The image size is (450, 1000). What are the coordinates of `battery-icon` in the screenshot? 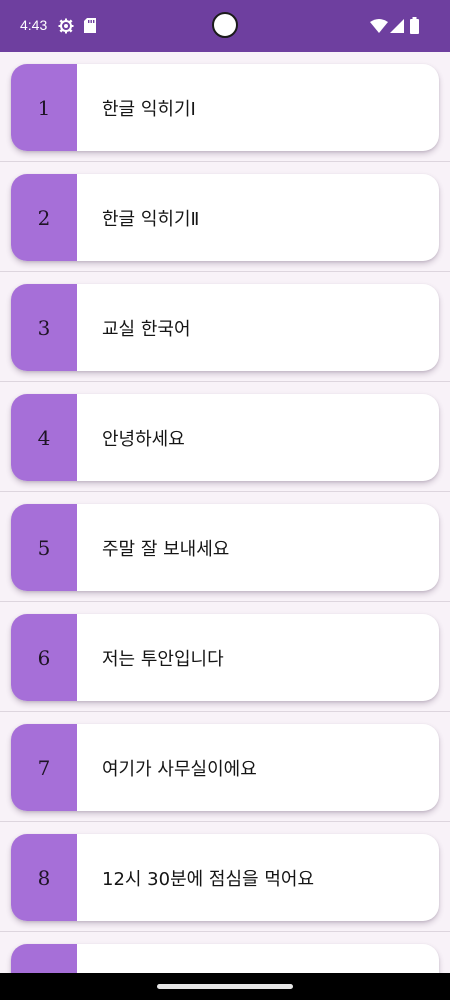 It's located at (414, 25).